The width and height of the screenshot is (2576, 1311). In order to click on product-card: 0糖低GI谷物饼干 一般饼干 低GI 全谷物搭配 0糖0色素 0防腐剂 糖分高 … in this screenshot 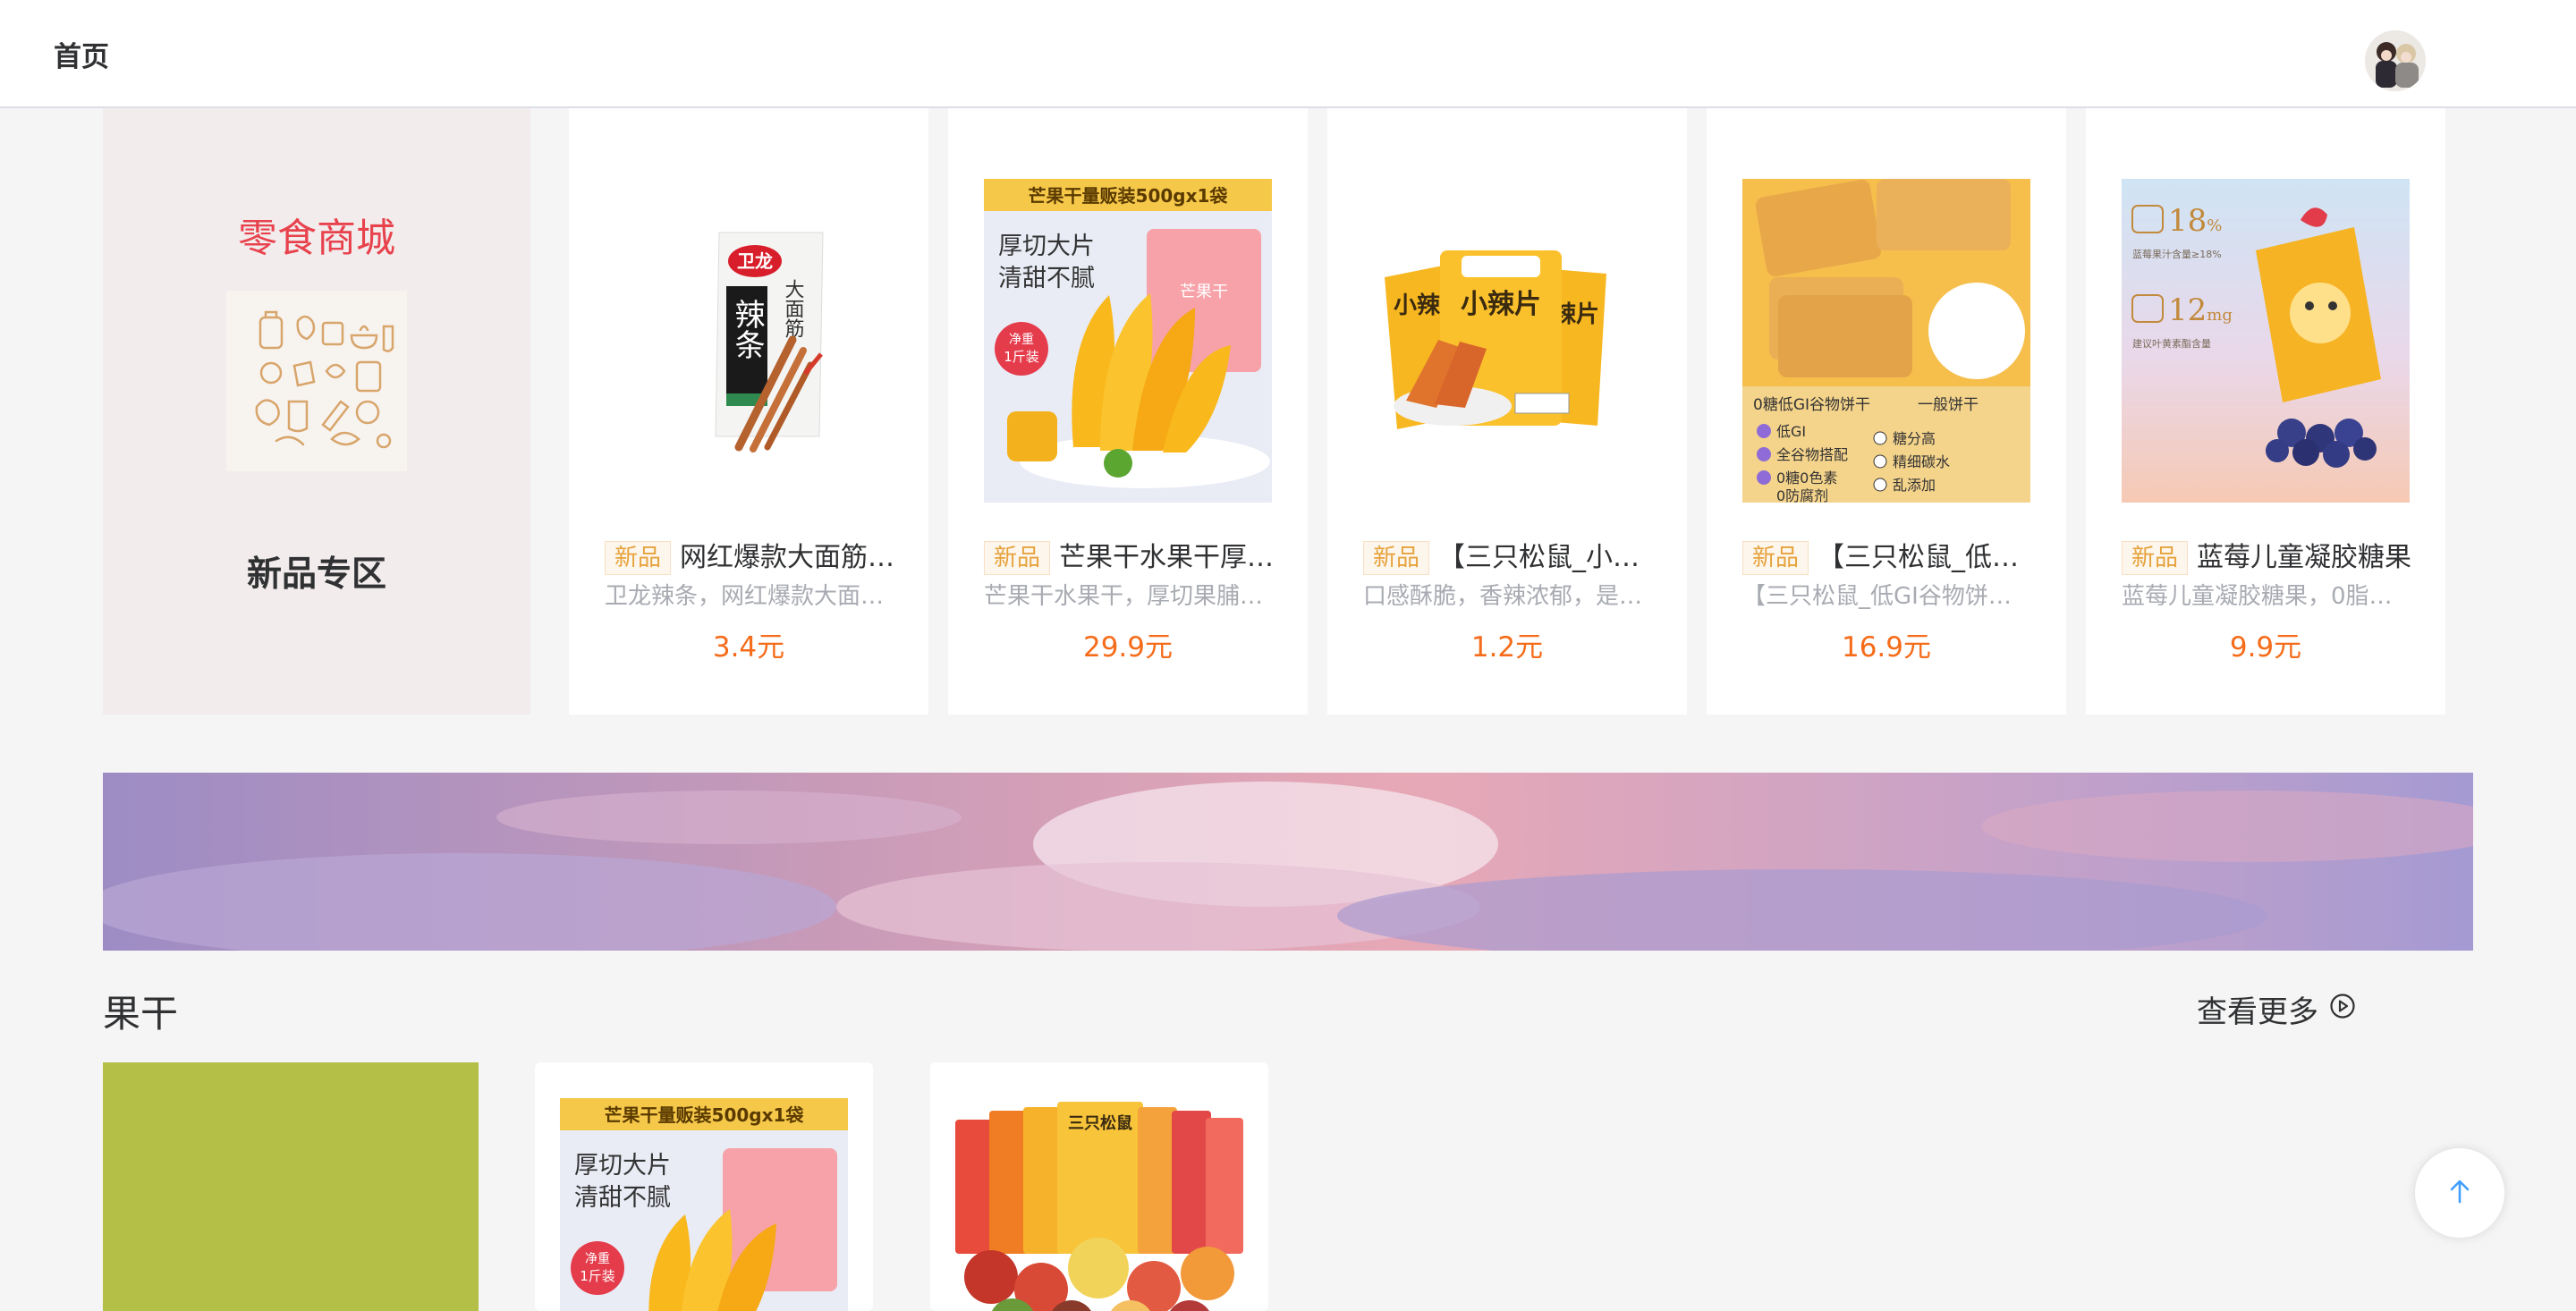, I will do `click(1886, 411)`.